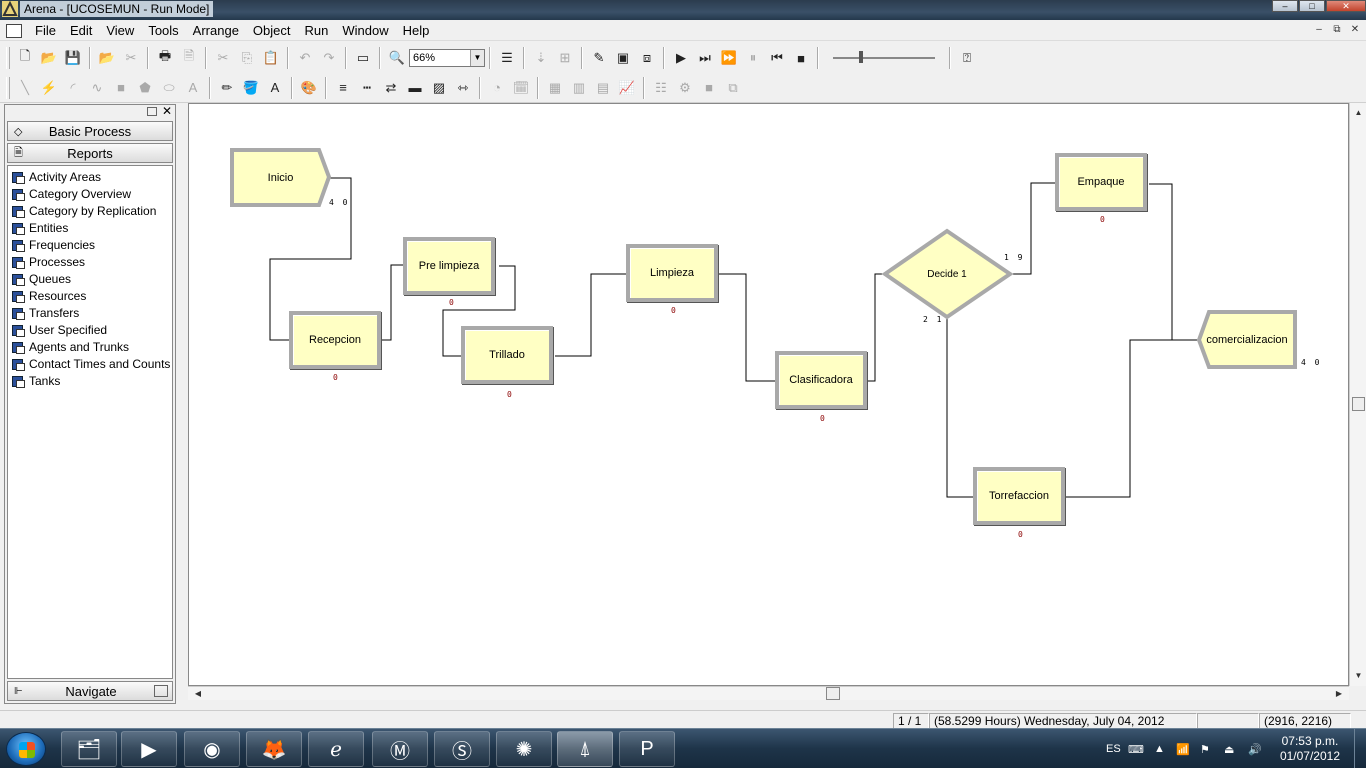 This screenshot has height=768, width=1366. Describe the element at coordinates (336, 749) in the screenshot. I see `ie-icon: ℯ` at that location.